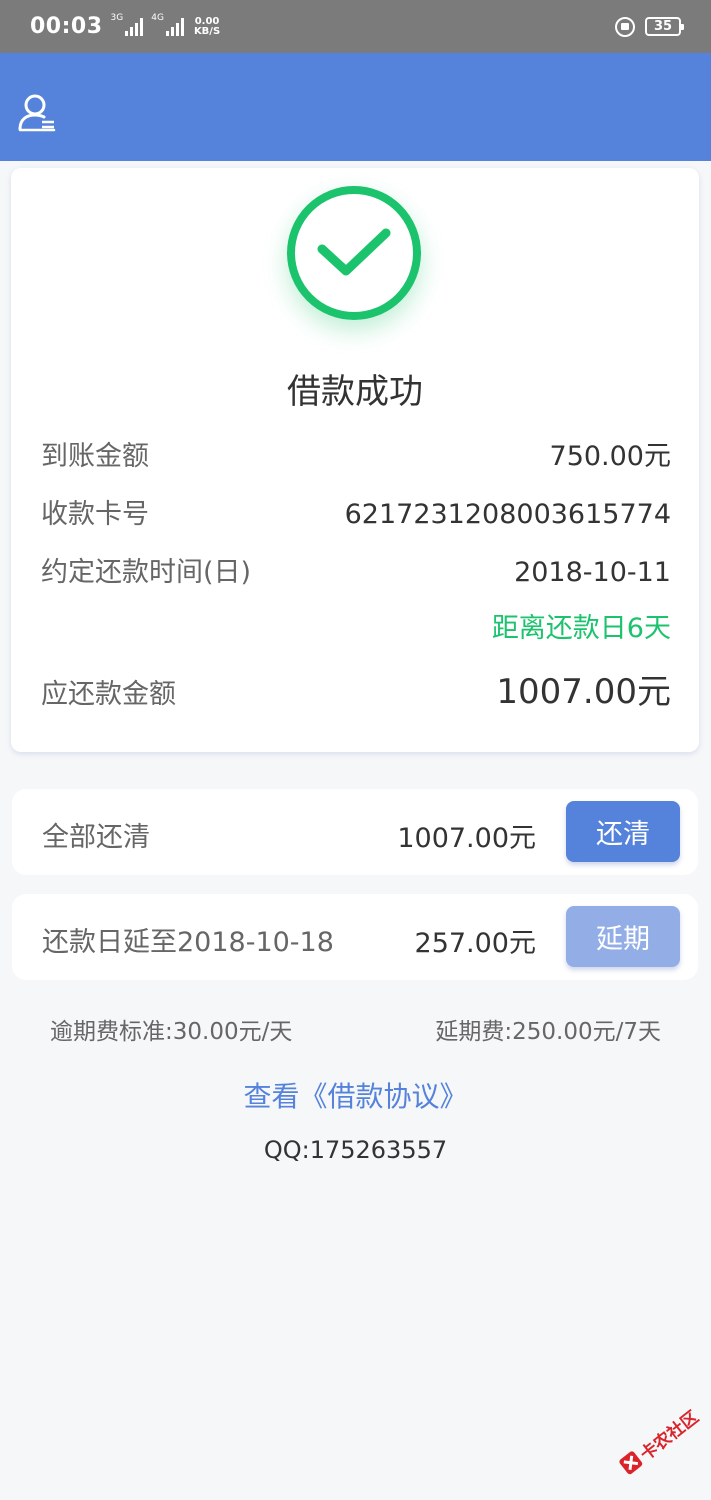 This screenshot has width=711, height=1500. What do you see at coordinates (669, 1436) in the screenshot?
I see `watermark-text: 卡农社区` at bounding box center [669, 1436].